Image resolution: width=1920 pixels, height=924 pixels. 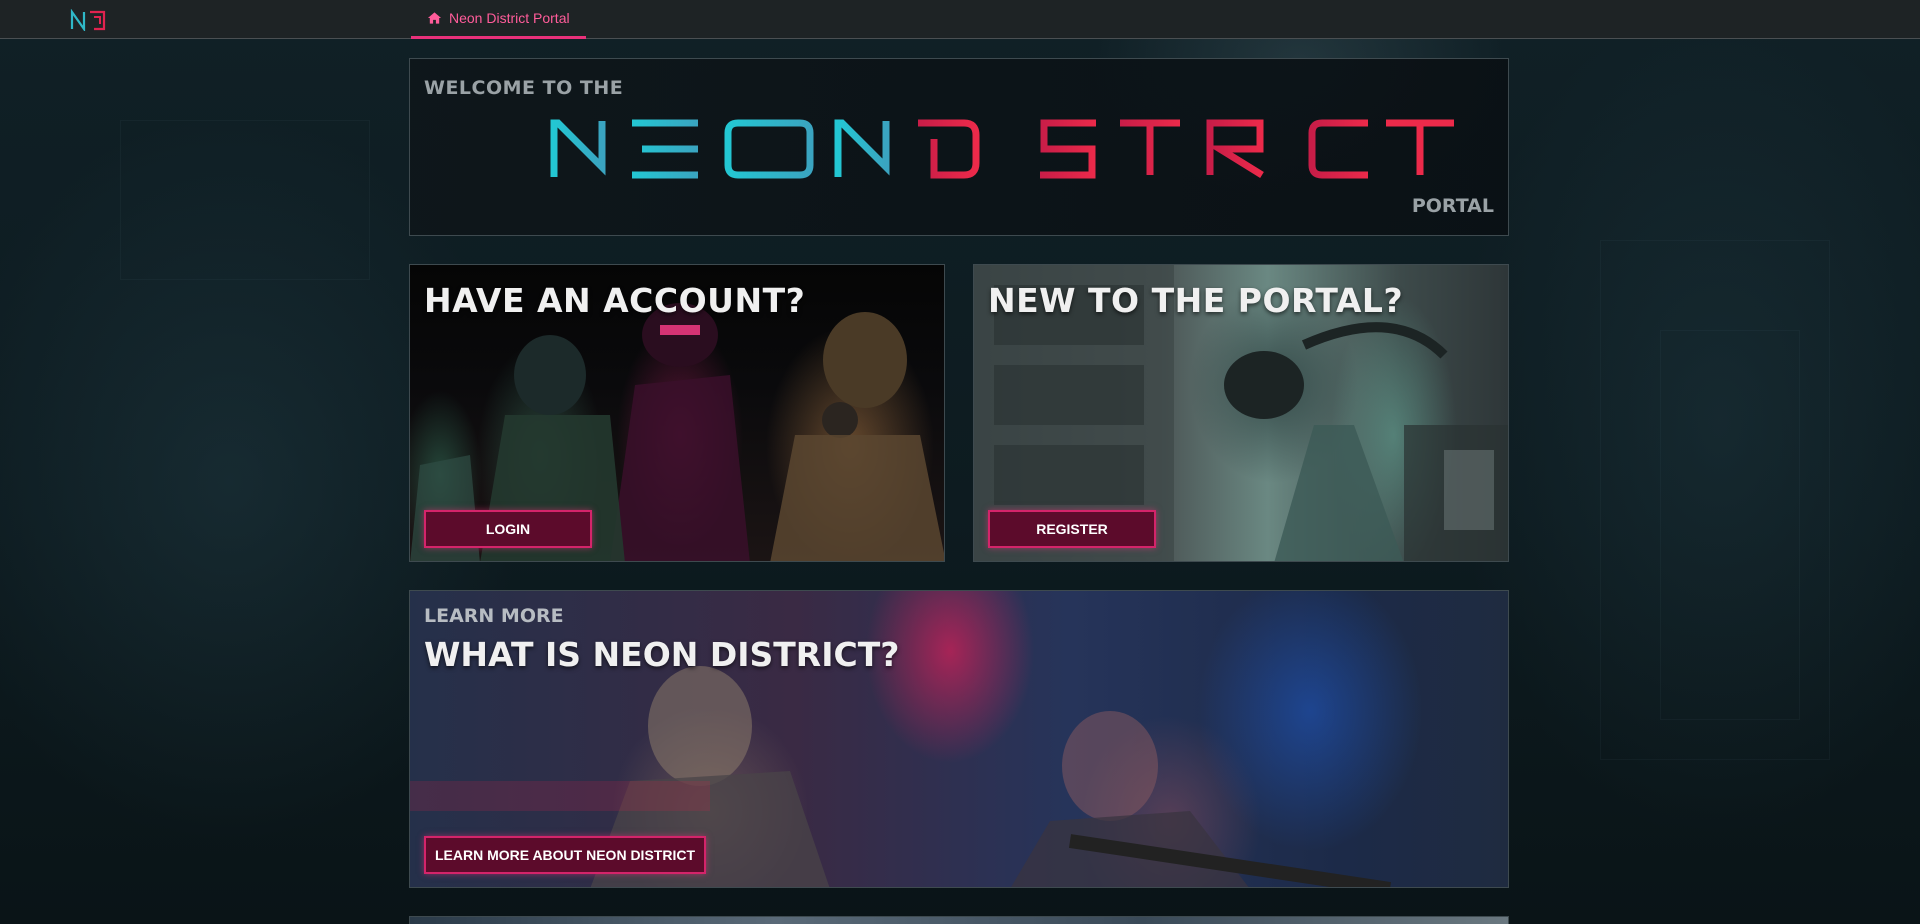 What do you see at coordinates (565, 855) in the screenshot?
I see `learn-more-button: LEARN MORE ABOUT NEON DISTRICT` at bounding box center [565, 855].